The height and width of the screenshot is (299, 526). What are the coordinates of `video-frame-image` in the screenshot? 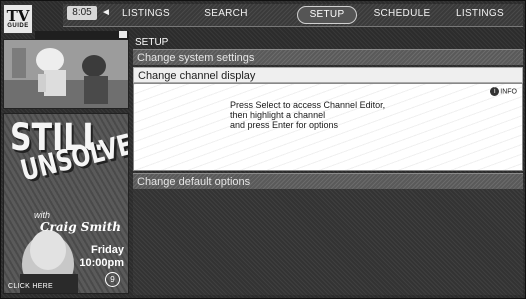 It's located at (66, 74).